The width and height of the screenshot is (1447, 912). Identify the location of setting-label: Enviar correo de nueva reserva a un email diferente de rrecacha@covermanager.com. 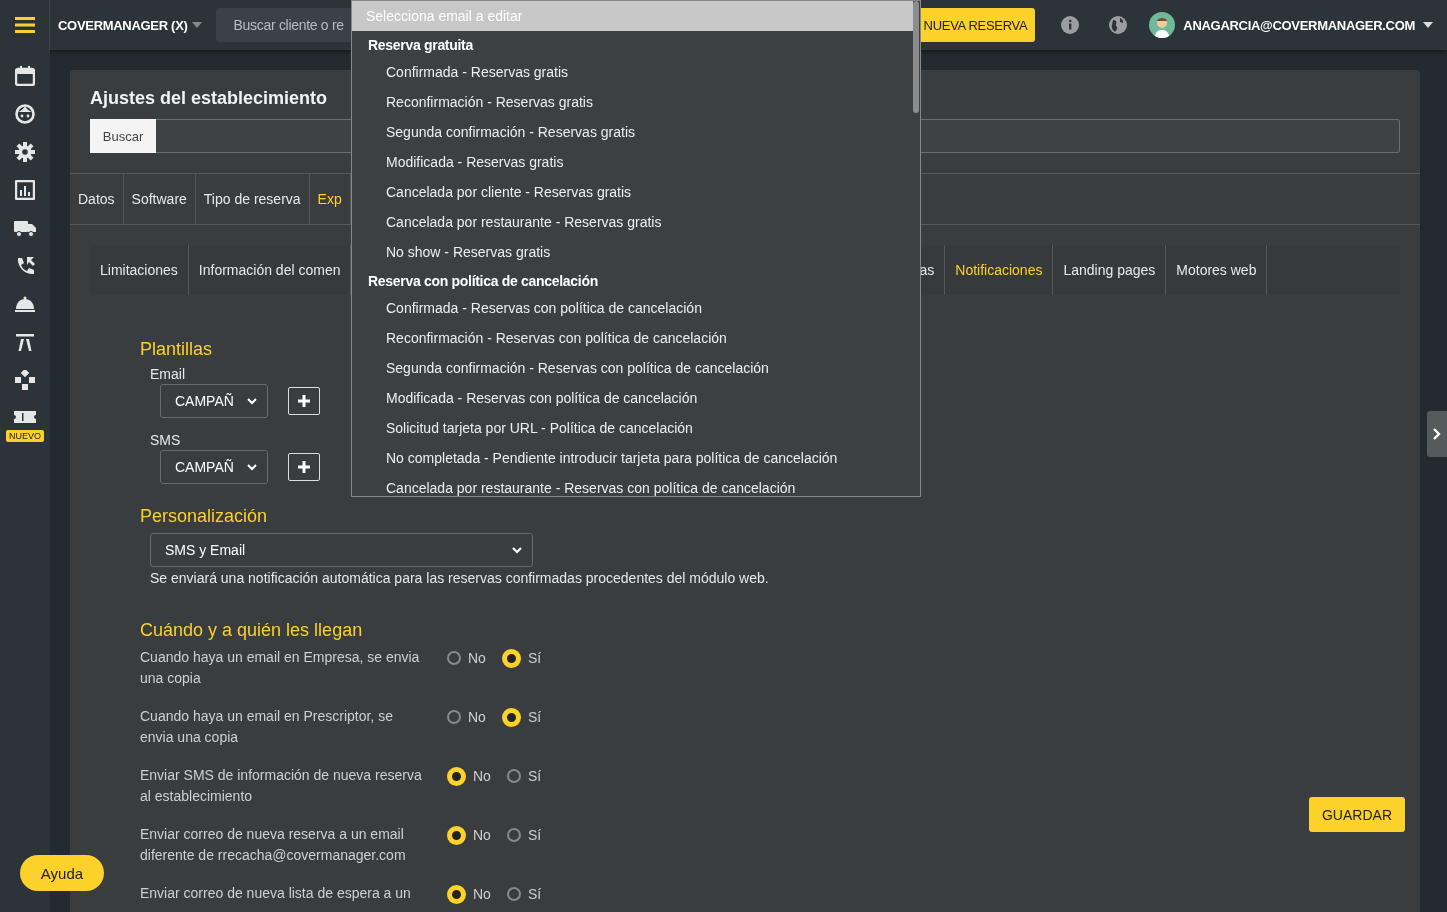
(273, 845).